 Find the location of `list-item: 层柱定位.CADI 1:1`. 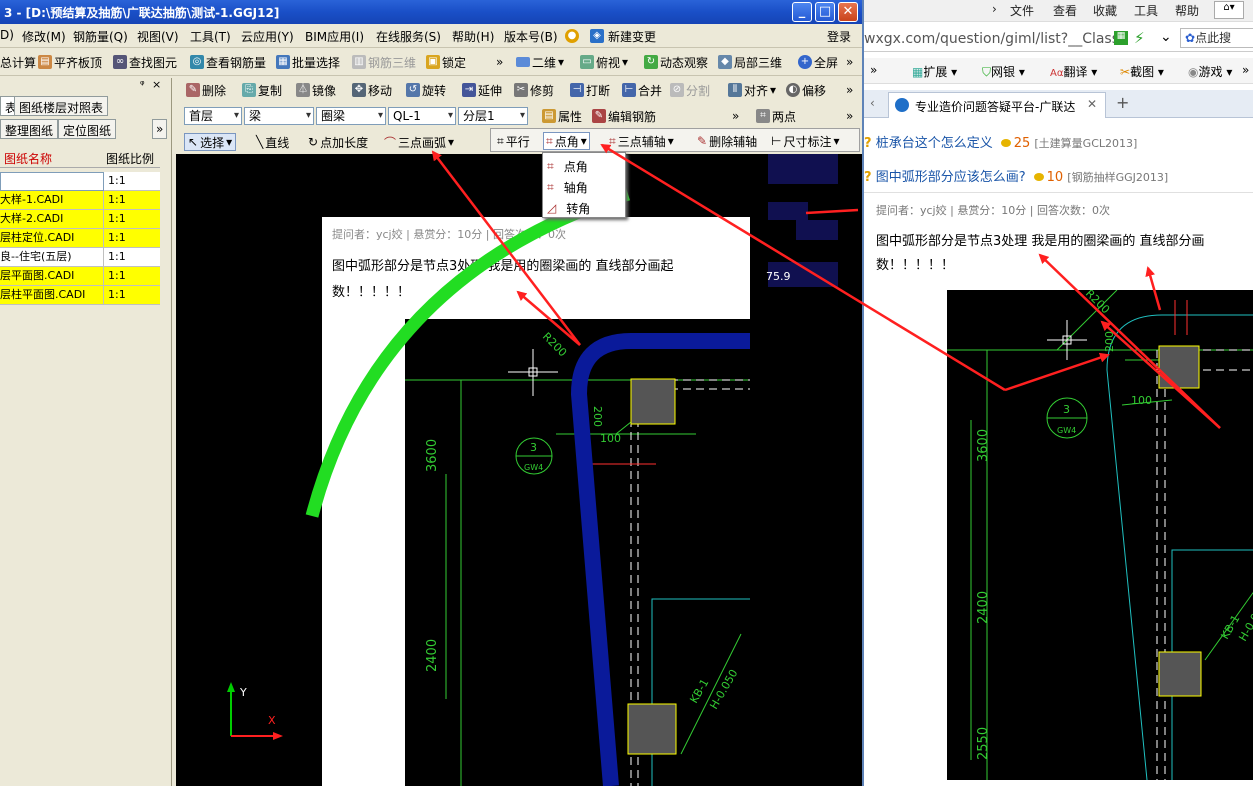

list-item: 层柱定位.CADI 1:1 is located at coordinates (80, 238).